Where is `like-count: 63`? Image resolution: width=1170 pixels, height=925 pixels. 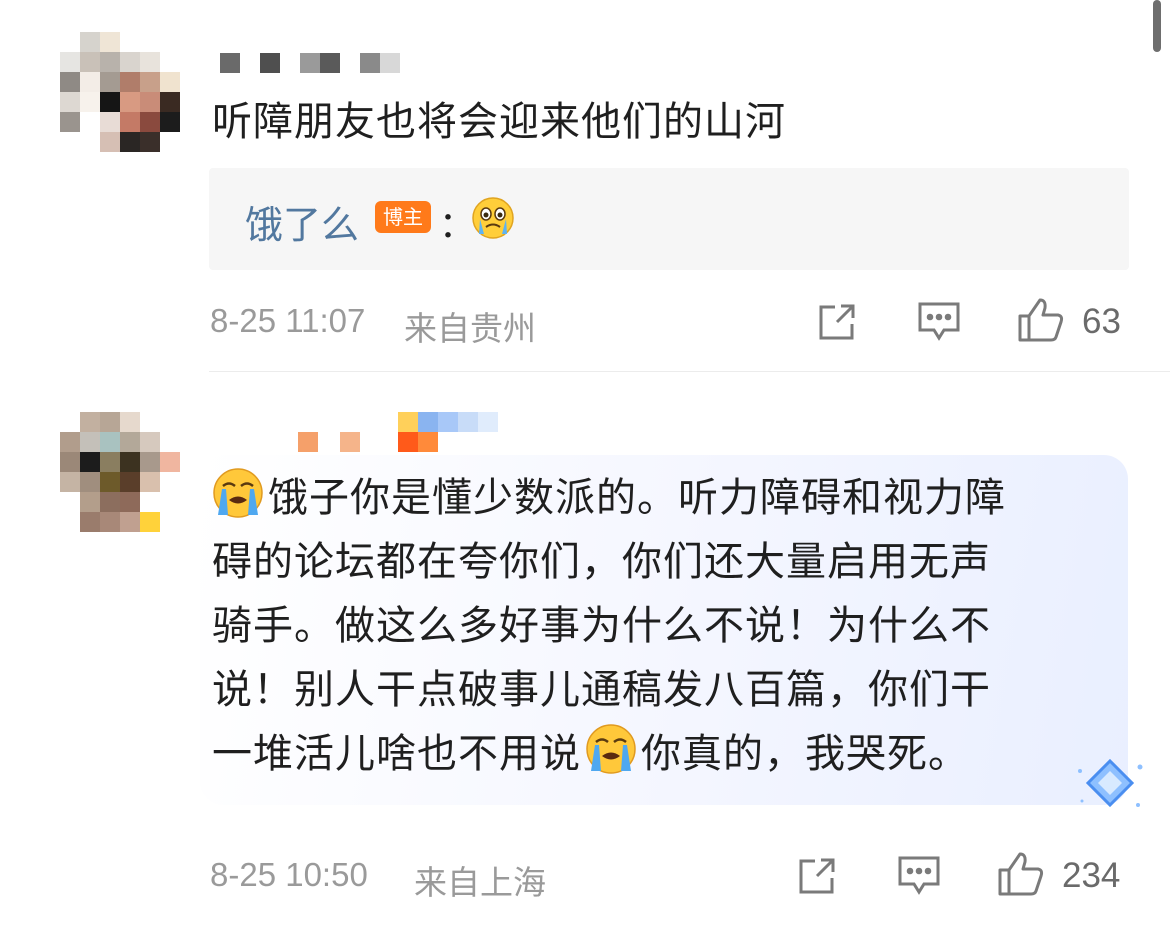 like-count: 63 is located at coordinates (1101, 321).